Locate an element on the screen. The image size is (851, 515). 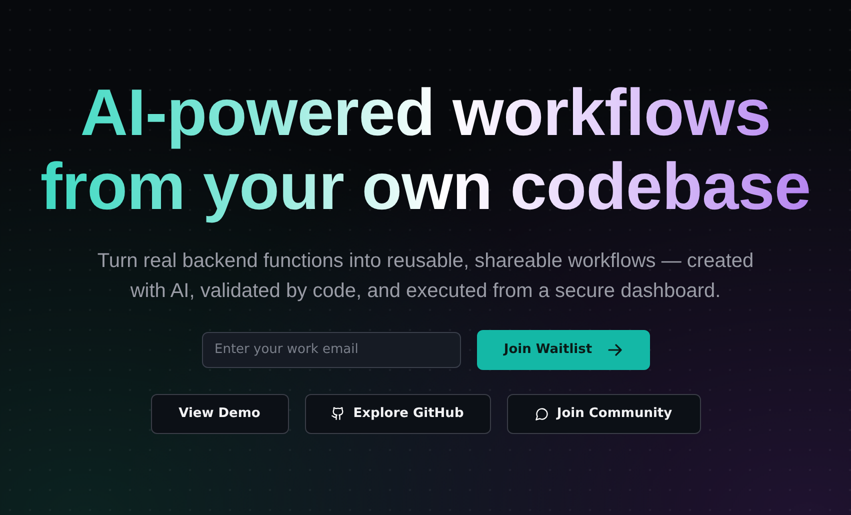
action-button: Join Community is located at coordinates (603, 414).